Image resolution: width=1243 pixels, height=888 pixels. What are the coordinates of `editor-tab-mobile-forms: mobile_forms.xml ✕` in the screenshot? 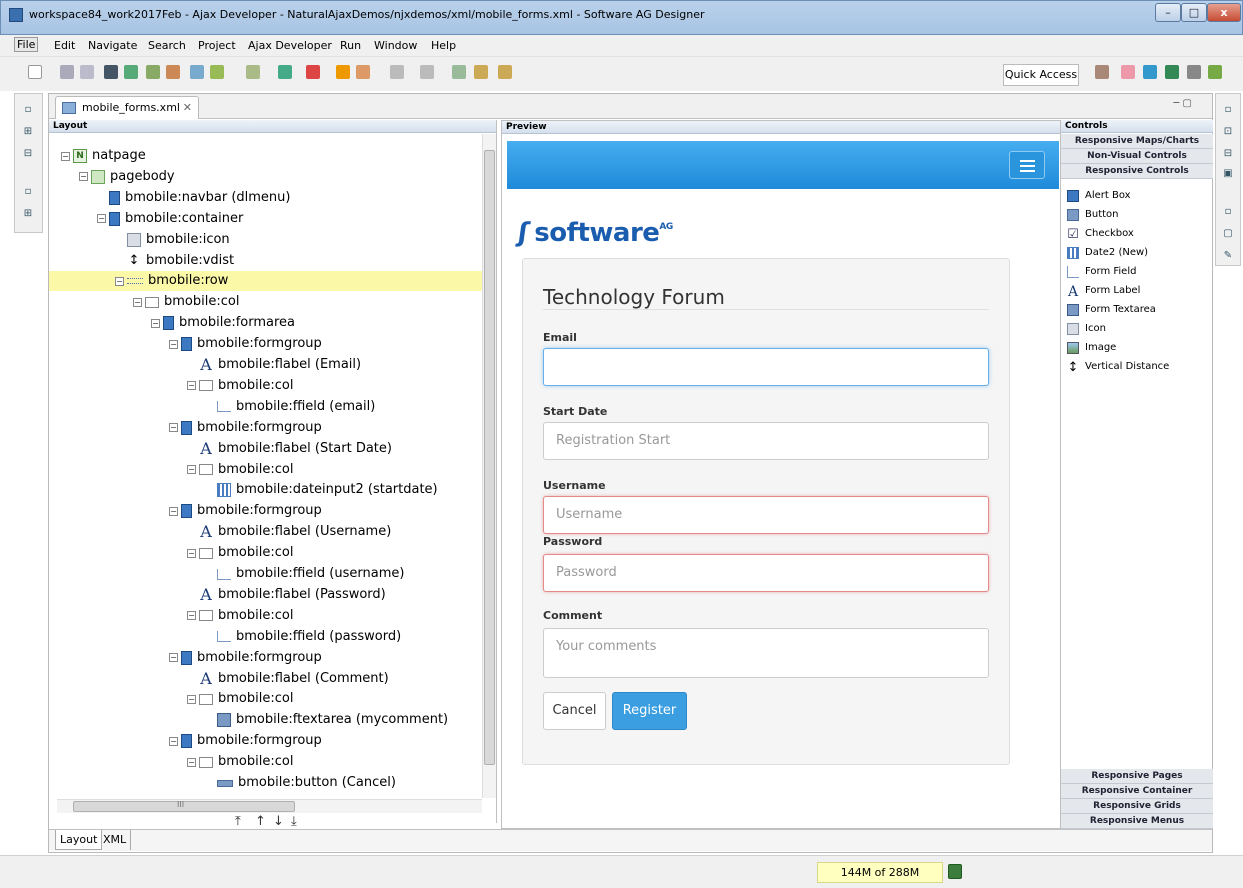 It's located at (127, 107).